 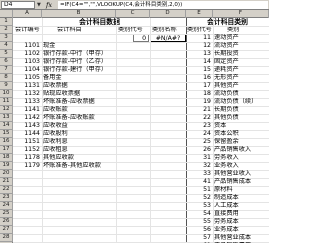 What do you see at coordinates (241, 14) in the screenshot?
I see `column-header-f: F` at bounding box center [241, 14].